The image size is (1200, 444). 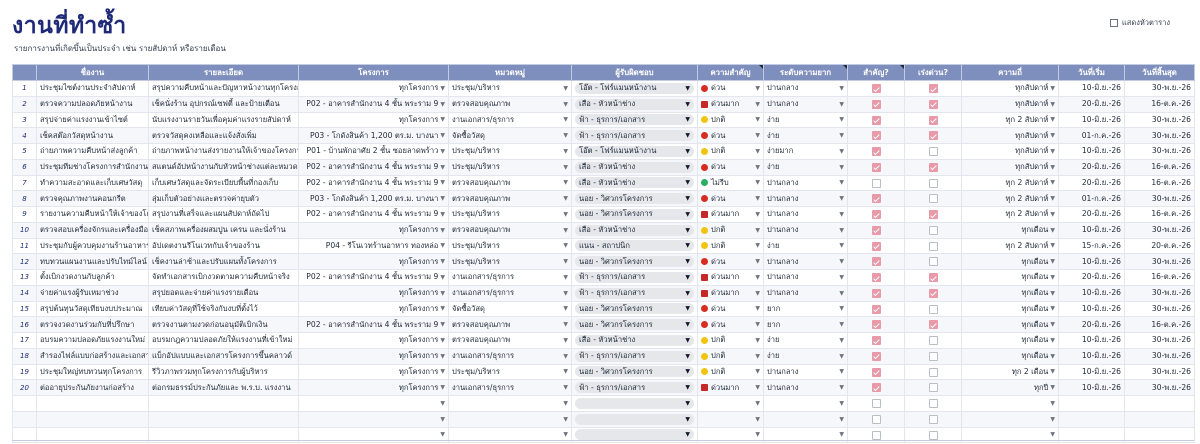 I want to click on task-name-cell: ตรวจคุณภาพงานคอนกรีต, so click(x=92, y=198).